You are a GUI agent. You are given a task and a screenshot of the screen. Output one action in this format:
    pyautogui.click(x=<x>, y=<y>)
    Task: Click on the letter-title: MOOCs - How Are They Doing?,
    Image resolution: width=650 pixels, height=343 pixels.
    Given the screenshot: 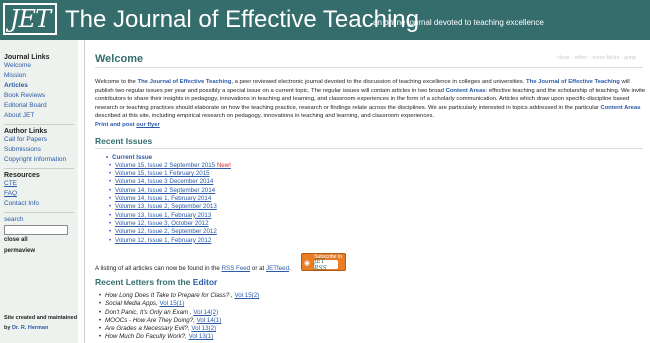 What is the action you would take?
    pyautogui.click(x=150, y=320)
    